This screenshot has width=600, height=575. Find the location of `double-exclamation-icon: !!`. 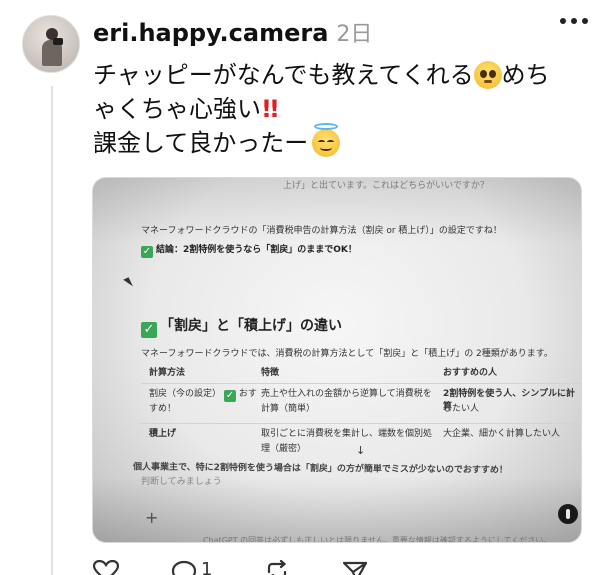

double-exclamation-icon: !! is located at coordinates (270, 109).